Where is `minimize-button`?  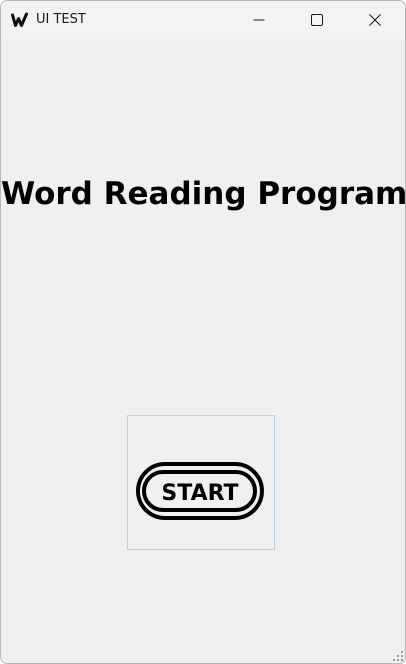 minimize-button is located at coordinates (259, 20).